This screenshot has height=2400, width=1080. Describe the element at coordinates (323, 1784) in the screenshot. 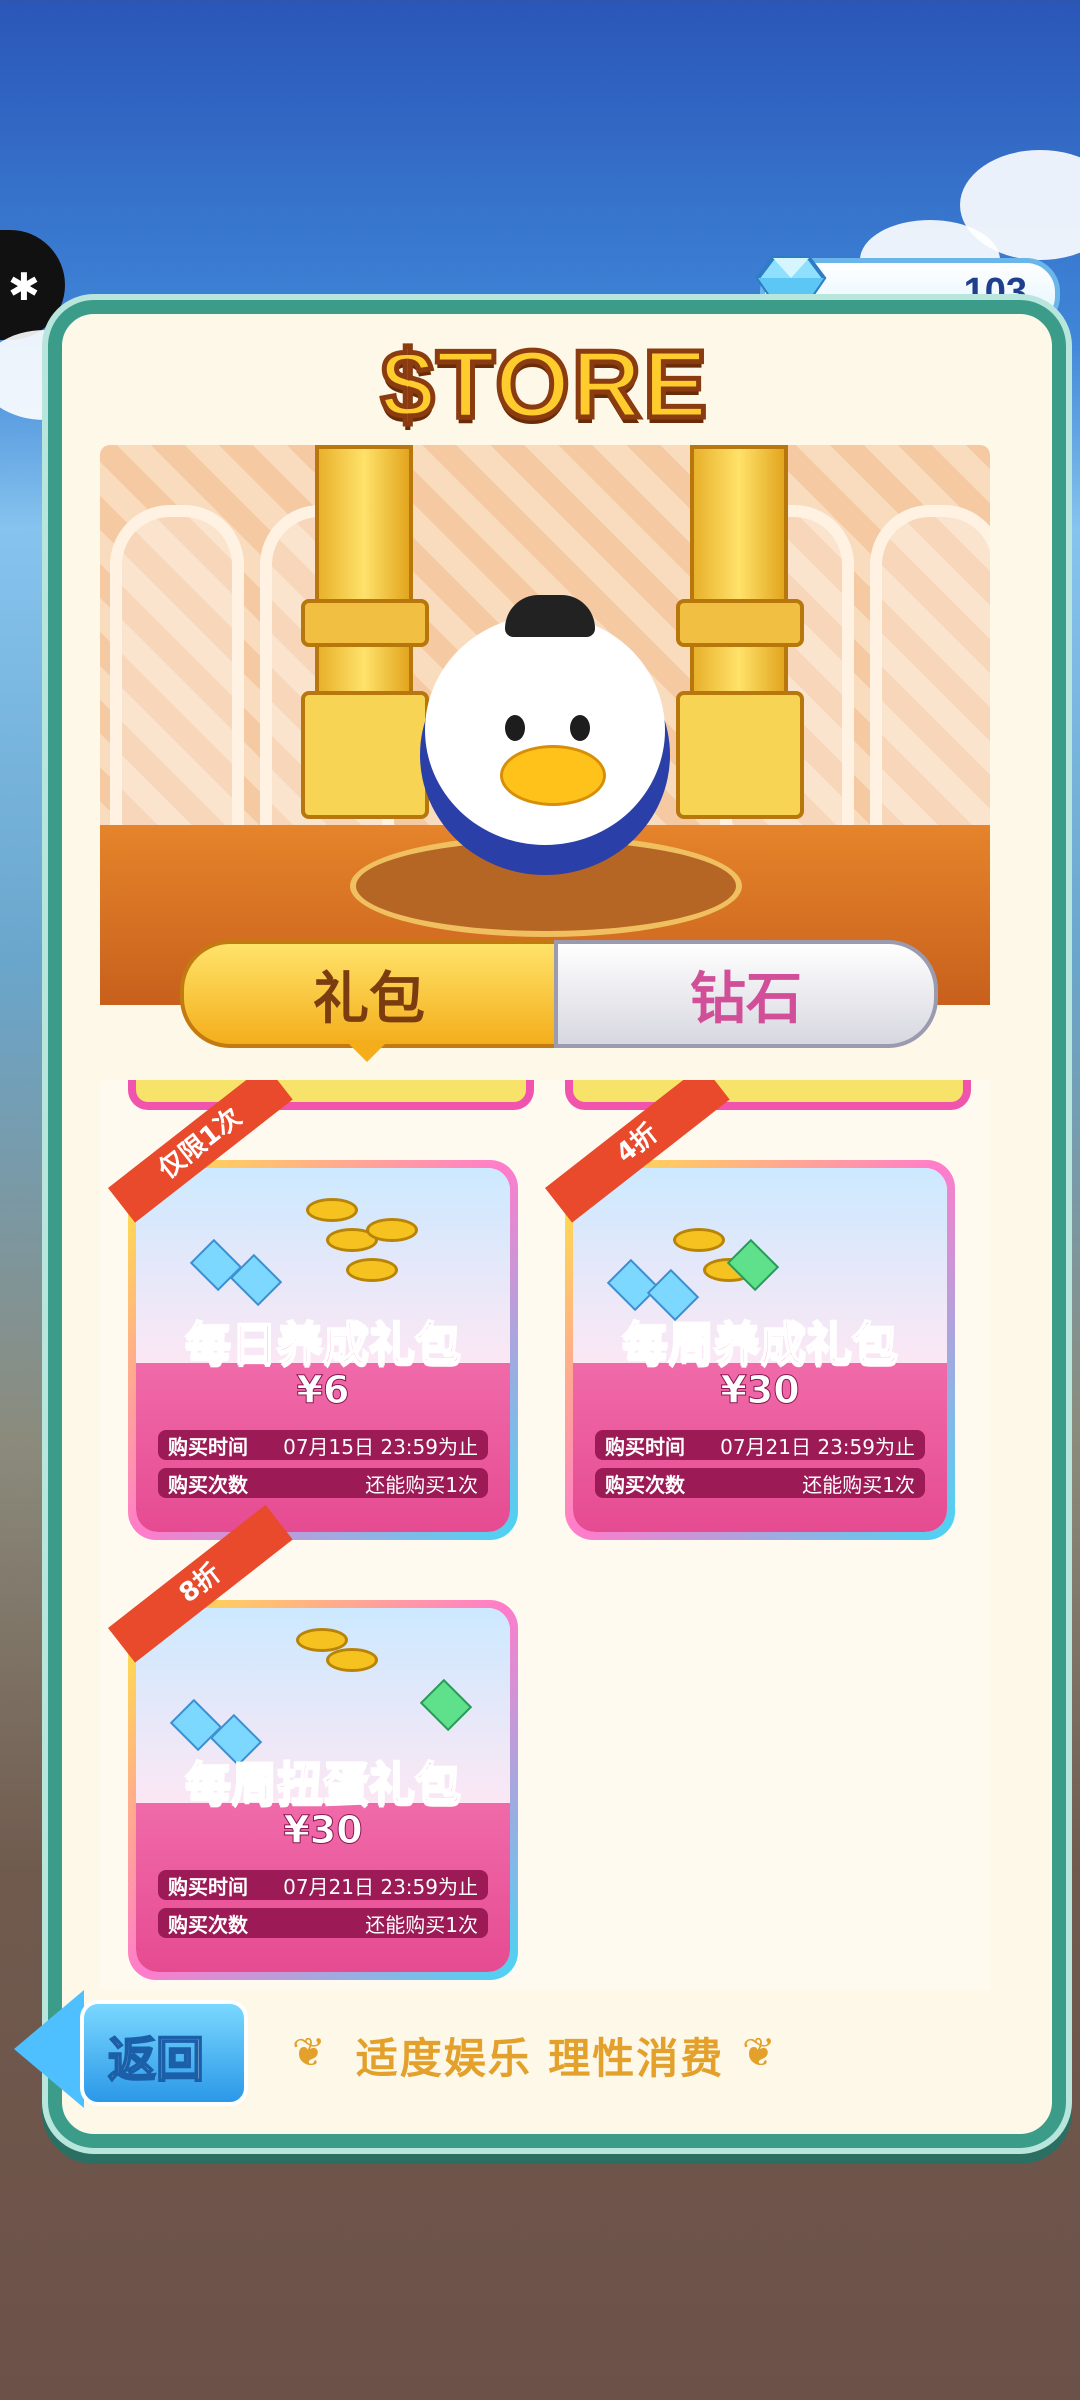

I see `package-title: 每周扭蛋礼包` at that location.